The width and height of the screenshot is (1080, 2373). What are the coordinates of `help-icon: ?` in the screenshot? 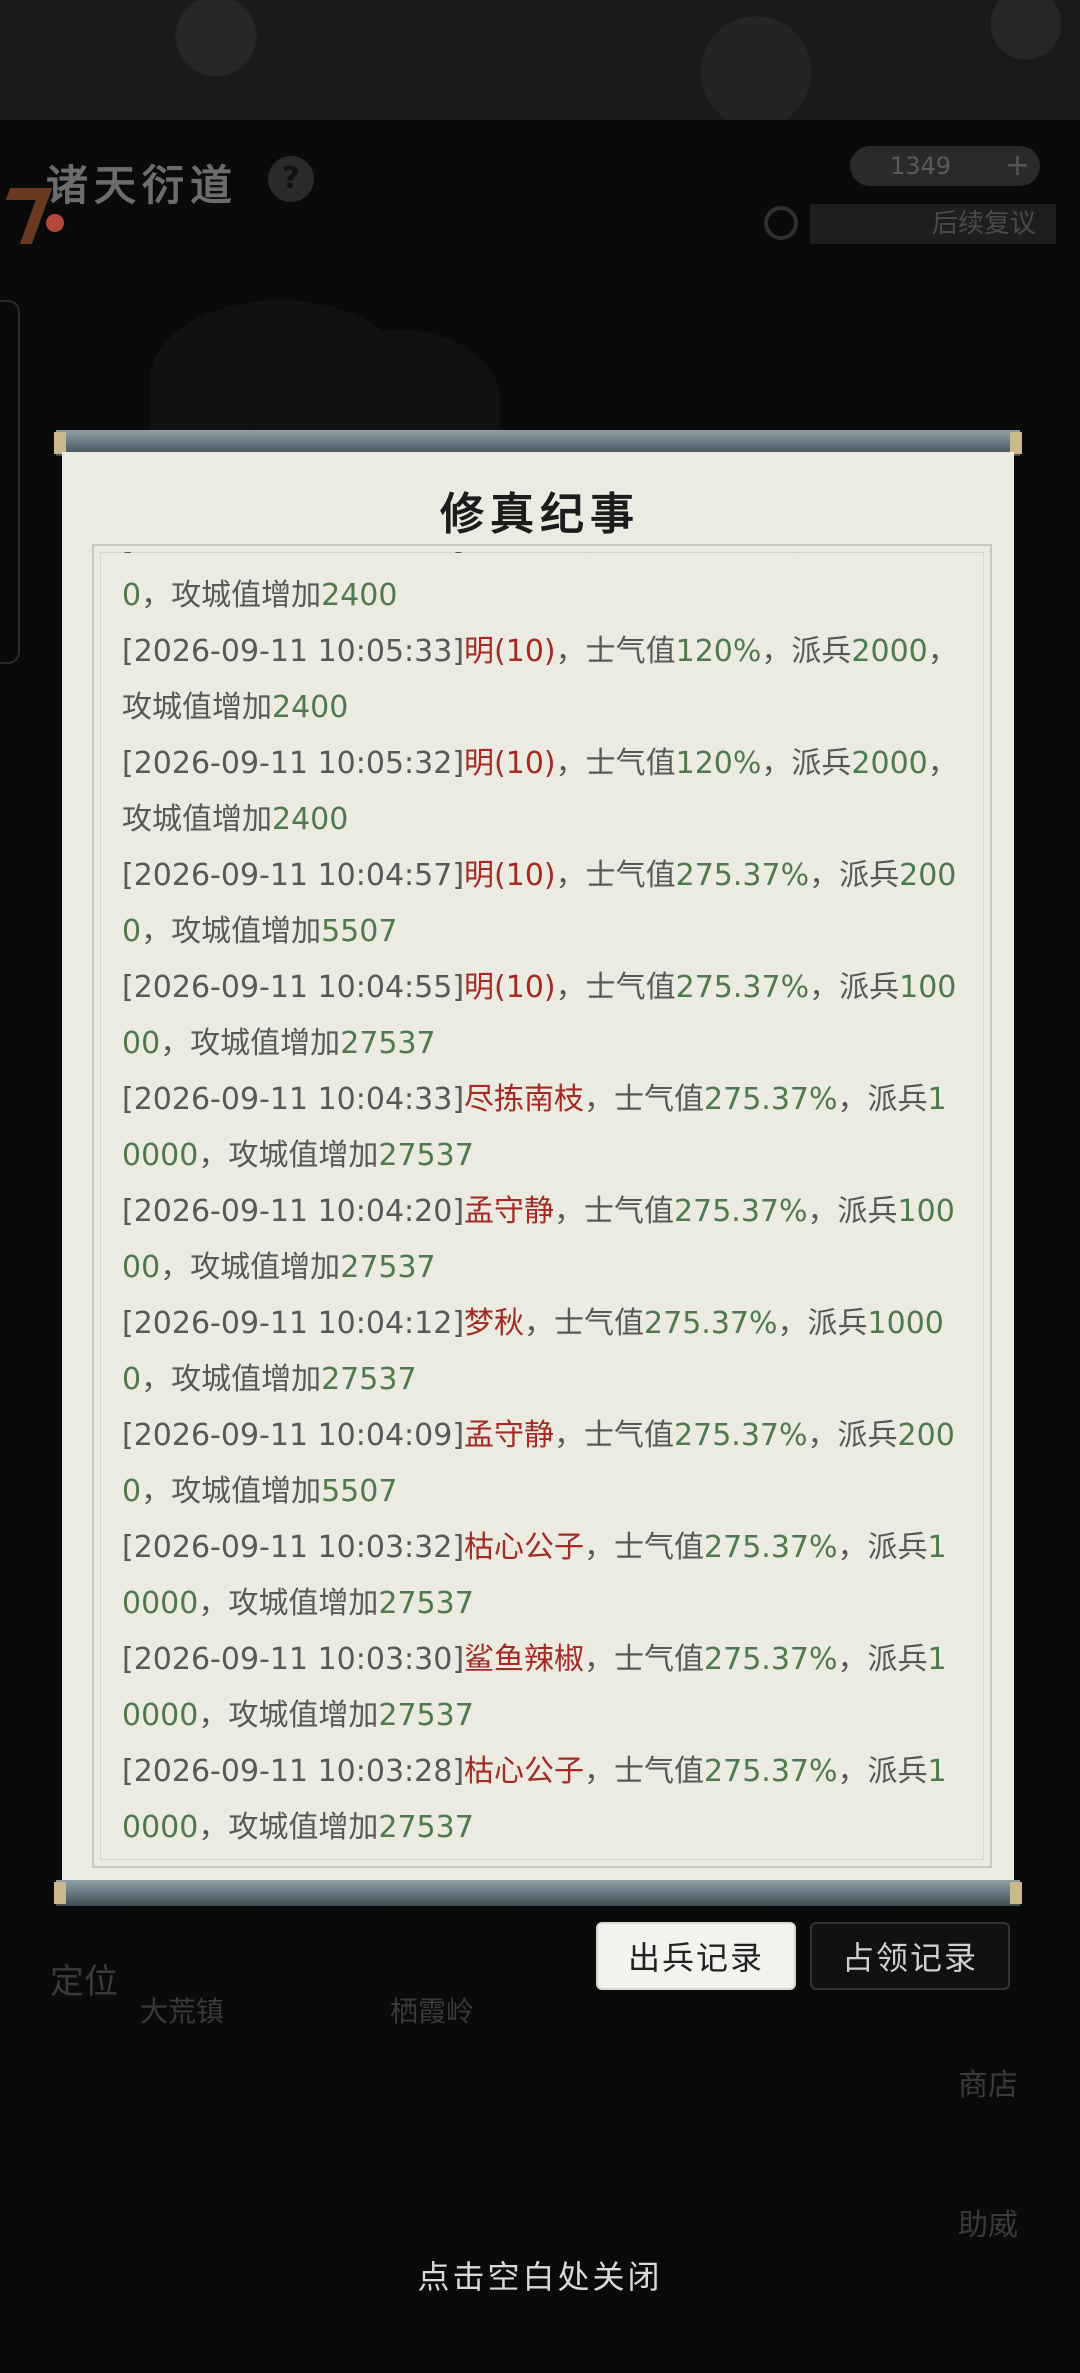 It's located at (291, 179).